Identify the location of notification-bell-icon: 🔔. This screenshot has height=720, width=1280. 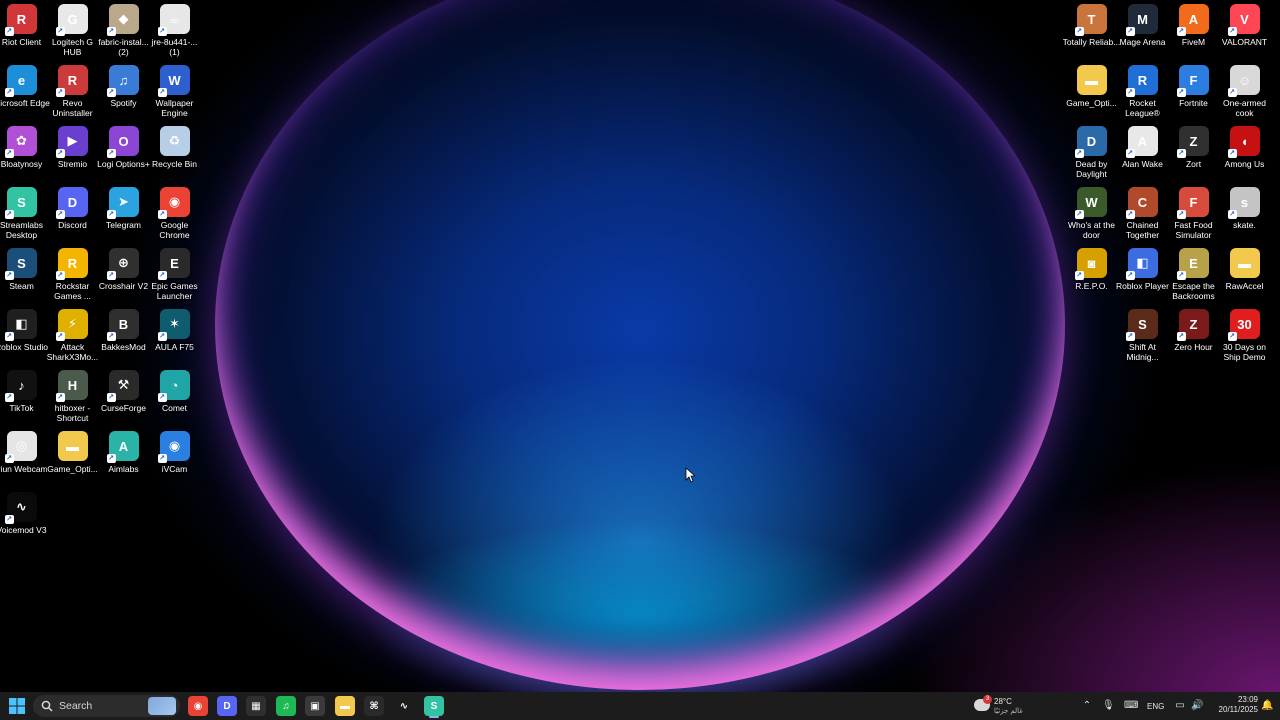
(1267, 706).